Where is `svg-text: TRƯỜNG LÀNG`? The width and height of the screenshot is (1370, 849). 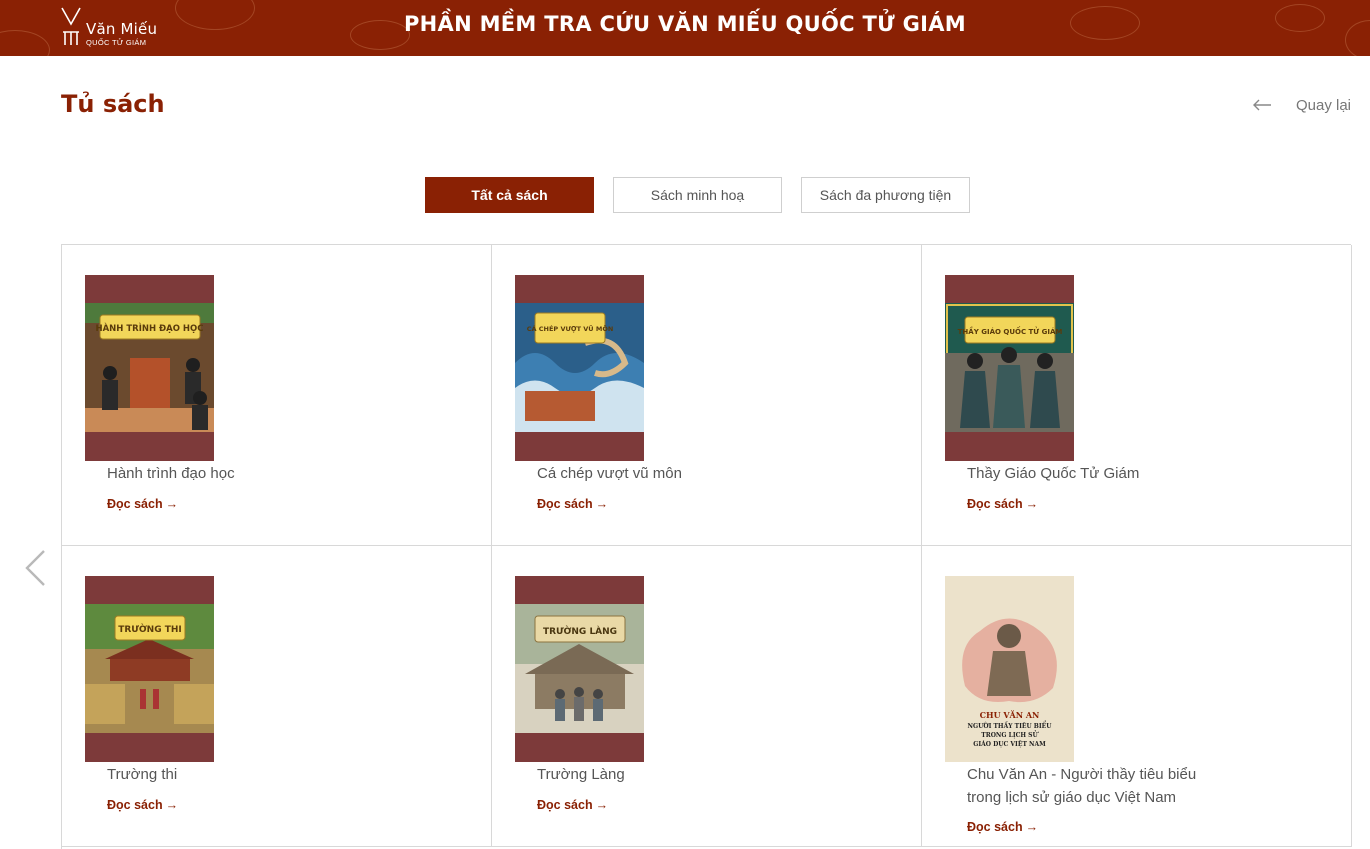 svg-text: TRƯỜNG LÀNG is located at coordinates (580, 631).